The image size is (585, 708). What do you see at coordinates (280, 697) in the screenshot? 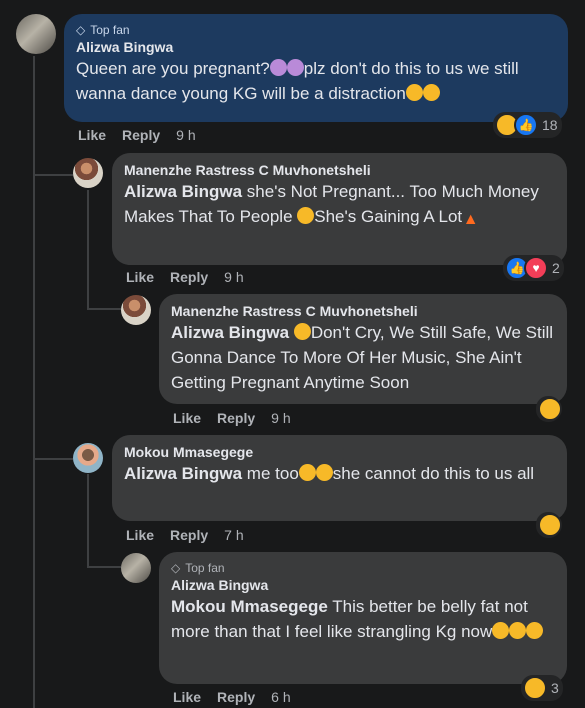
I see `timestamp: 6 h` at bounding box center [280, 697].